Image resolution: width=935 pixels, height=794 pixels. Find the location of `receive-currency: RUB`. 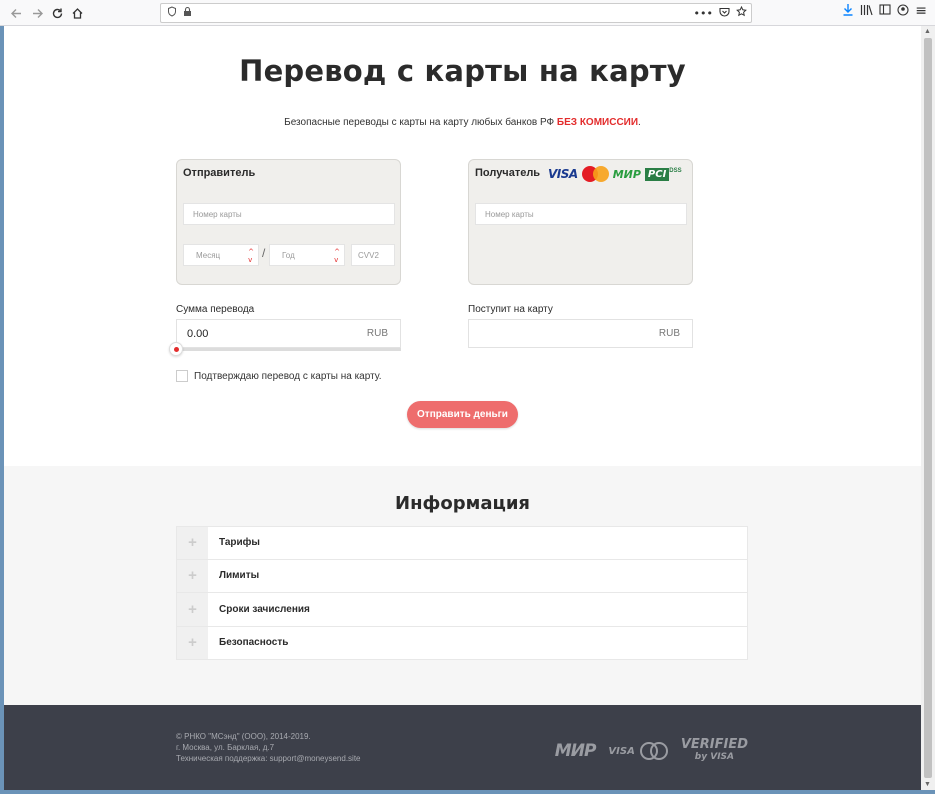

receive-currency: RUB is located at coordinates (669, 333).